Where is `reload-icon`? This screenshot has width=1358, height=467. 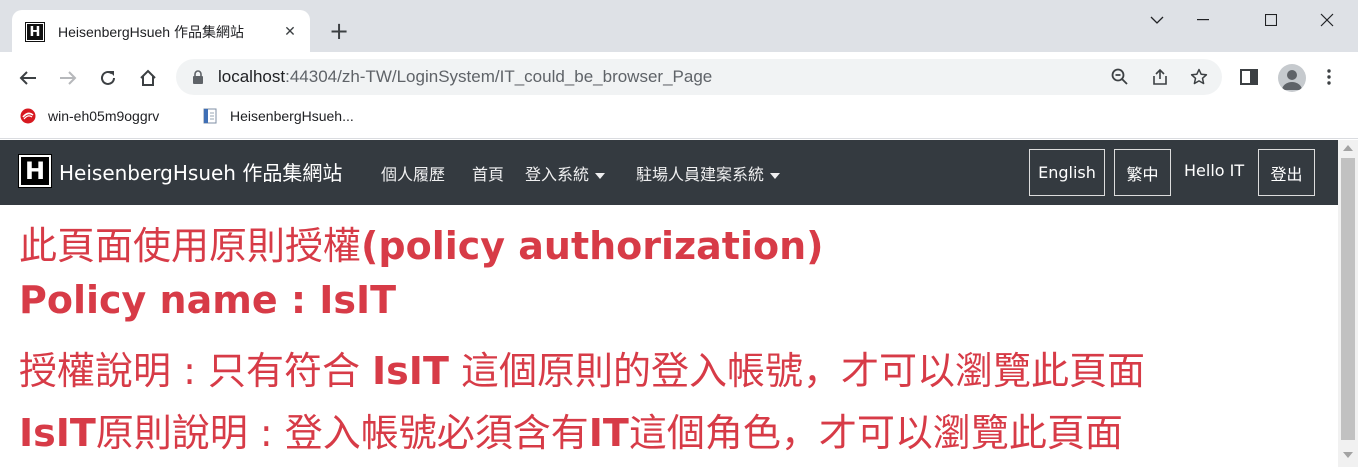
reload-icon is located at coordinates (108, 78).